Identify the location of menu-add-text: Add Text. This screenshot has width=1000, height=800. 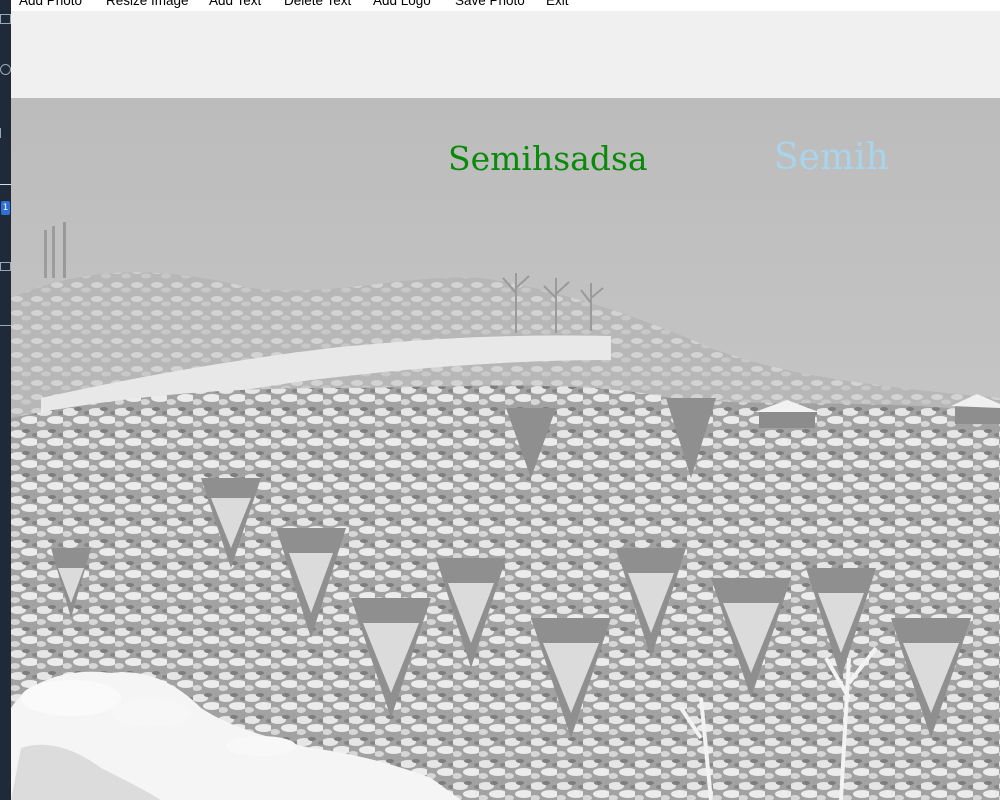
(235, 4).